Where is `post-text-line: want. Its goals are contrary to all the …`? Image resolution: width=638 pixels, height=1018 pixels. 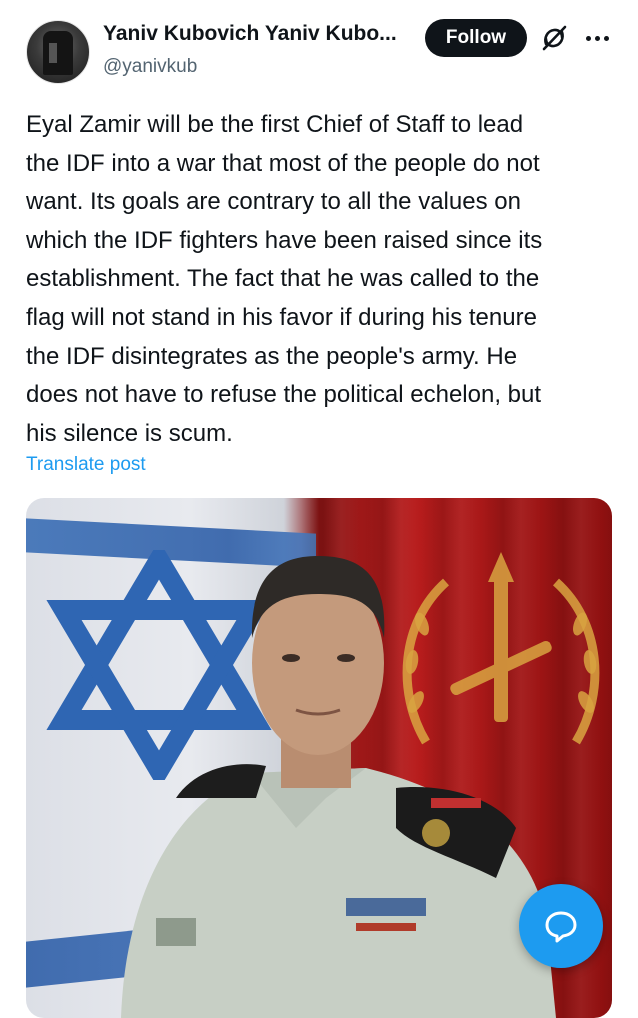 post-text-line: want. Its goals are contrary to all the … is located at coordinates (273, 202).